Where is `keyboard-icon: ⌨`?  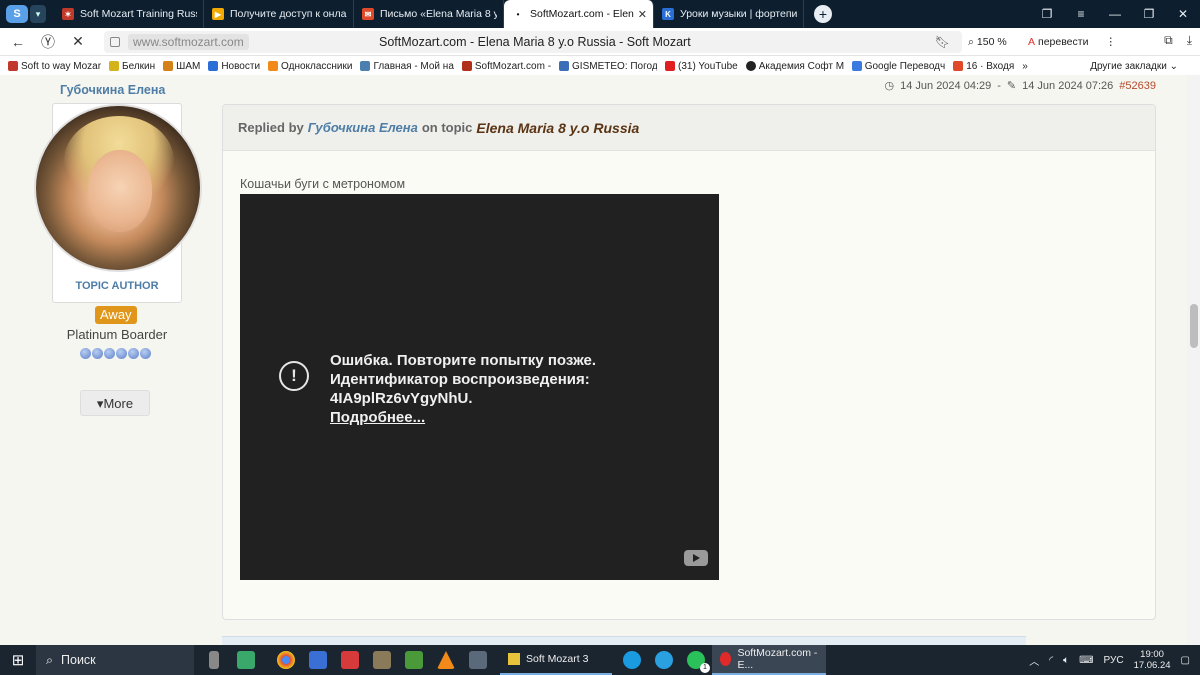
keyboard-icon: ⌨ is located at coordinates (1086, 660).